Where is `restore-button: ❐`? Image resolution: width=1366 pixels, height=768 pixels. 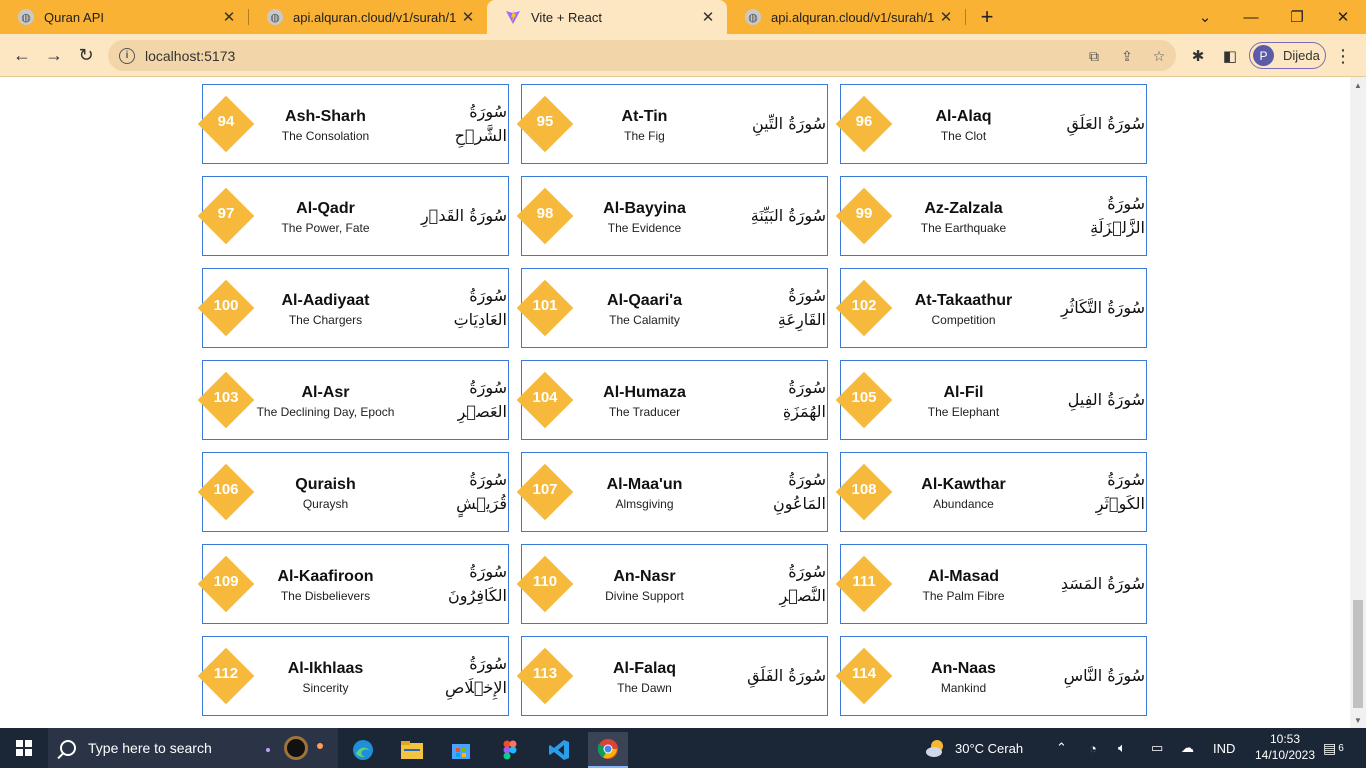
restore-button: ❐ is located at coordinates (1297, 17).